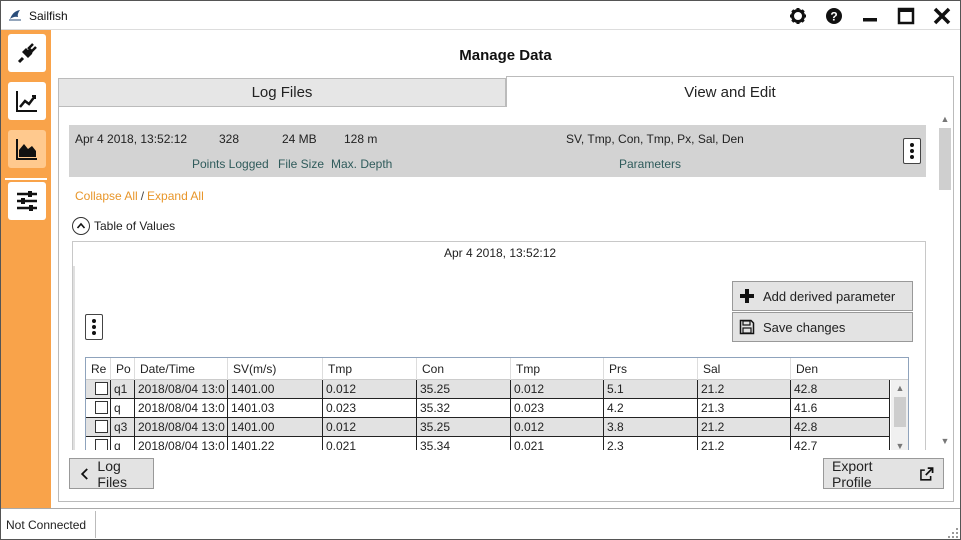 The height and width of the screenshot is (540, 961). I want to click on chevron-up-icon, so click(81, 226).